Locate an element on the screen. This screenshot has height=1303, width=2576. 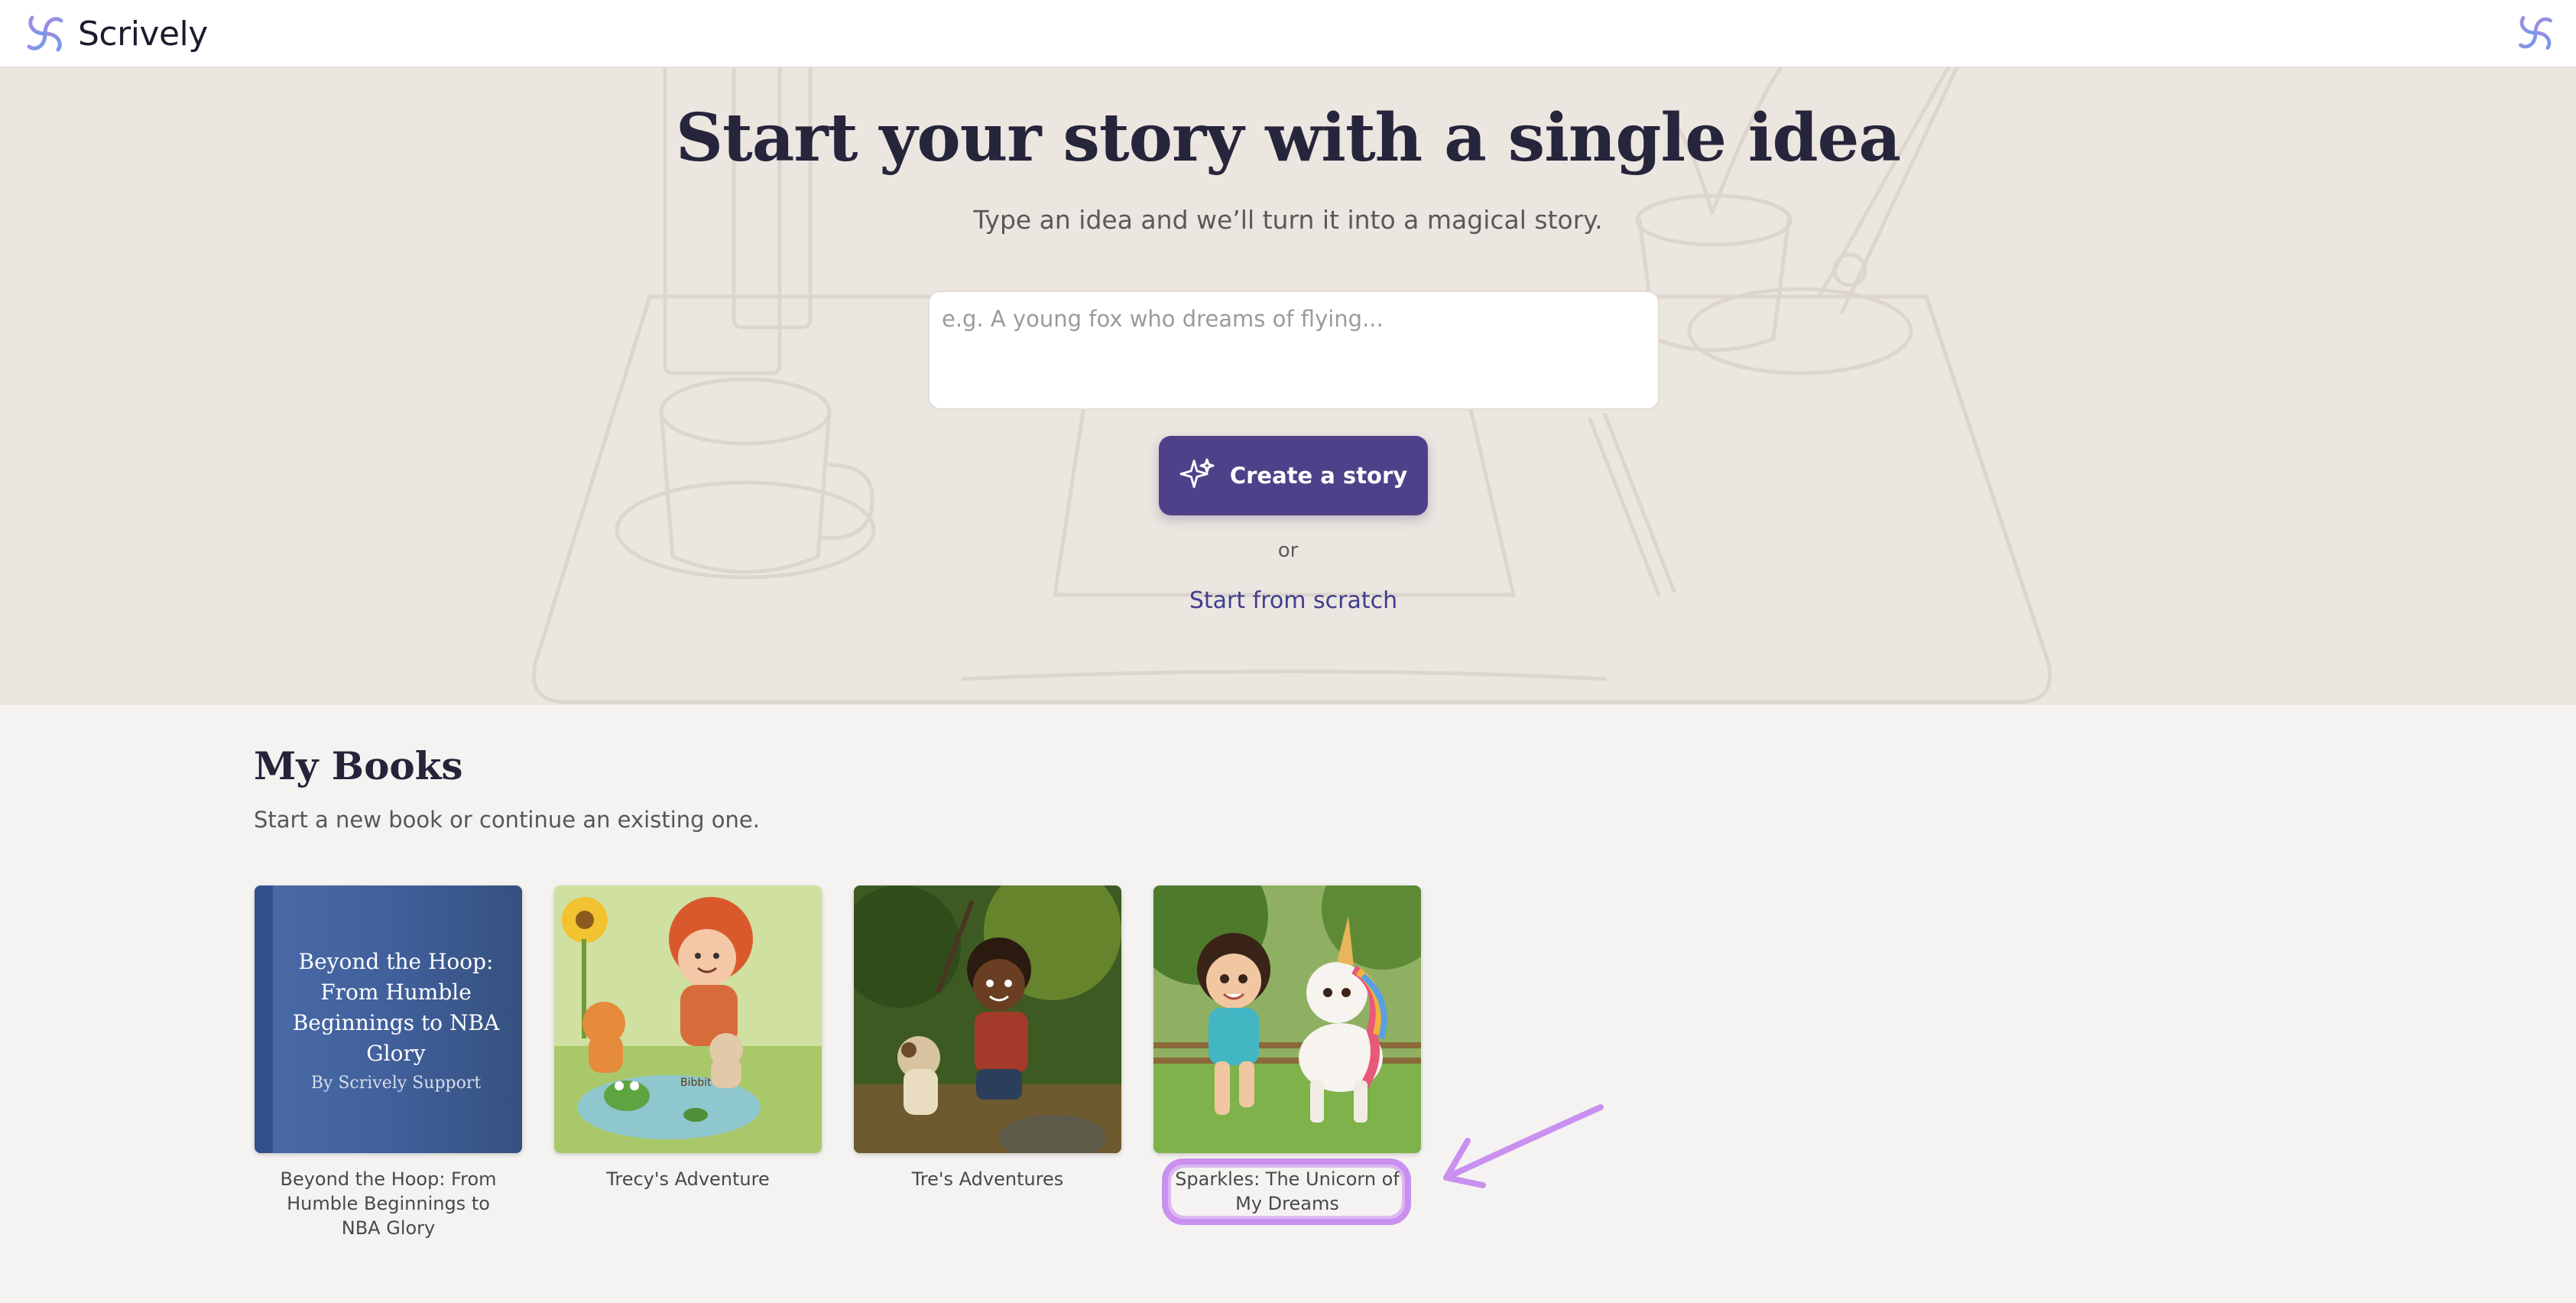
my-books-title: My Books is located at coordinates (358, 765).